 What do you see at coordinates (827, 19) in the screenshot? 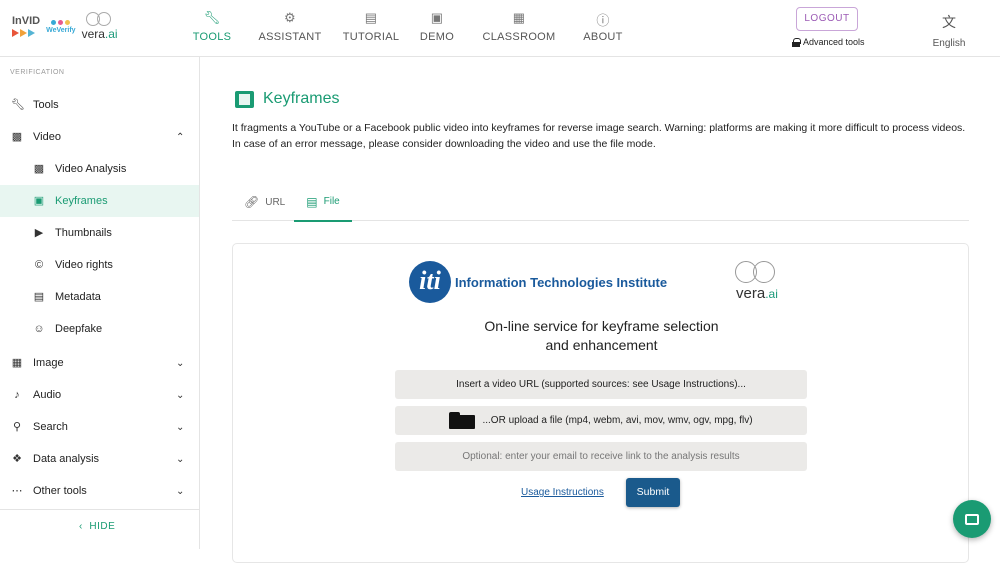
I see `logout-button: LOGOUT` at bounding box center [827, 19].